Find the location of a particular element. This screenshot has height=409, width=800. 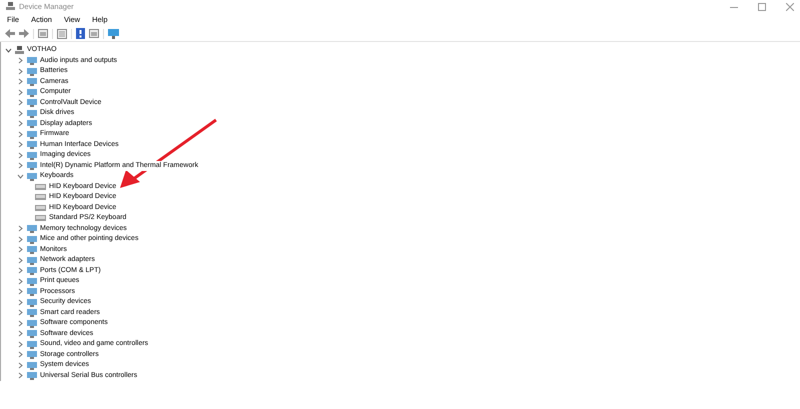

maximize-icon is located at coordinates (762, 6).